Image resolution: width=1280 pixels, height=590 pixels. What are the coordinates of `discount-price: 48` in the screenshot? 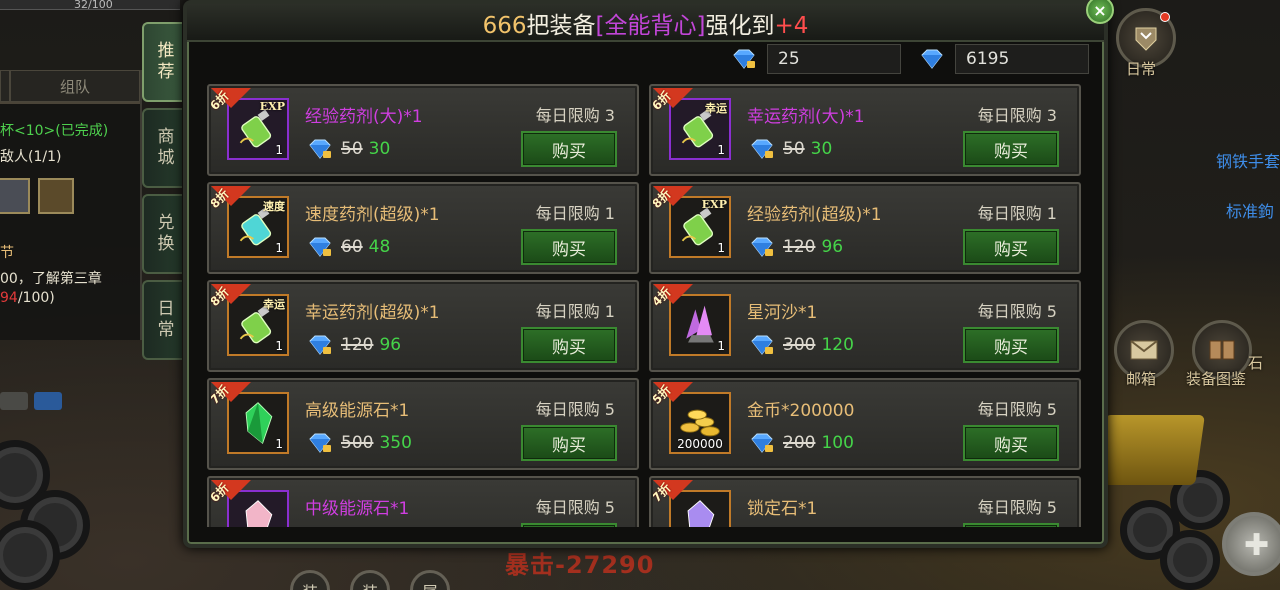 It's located at (379, 247).